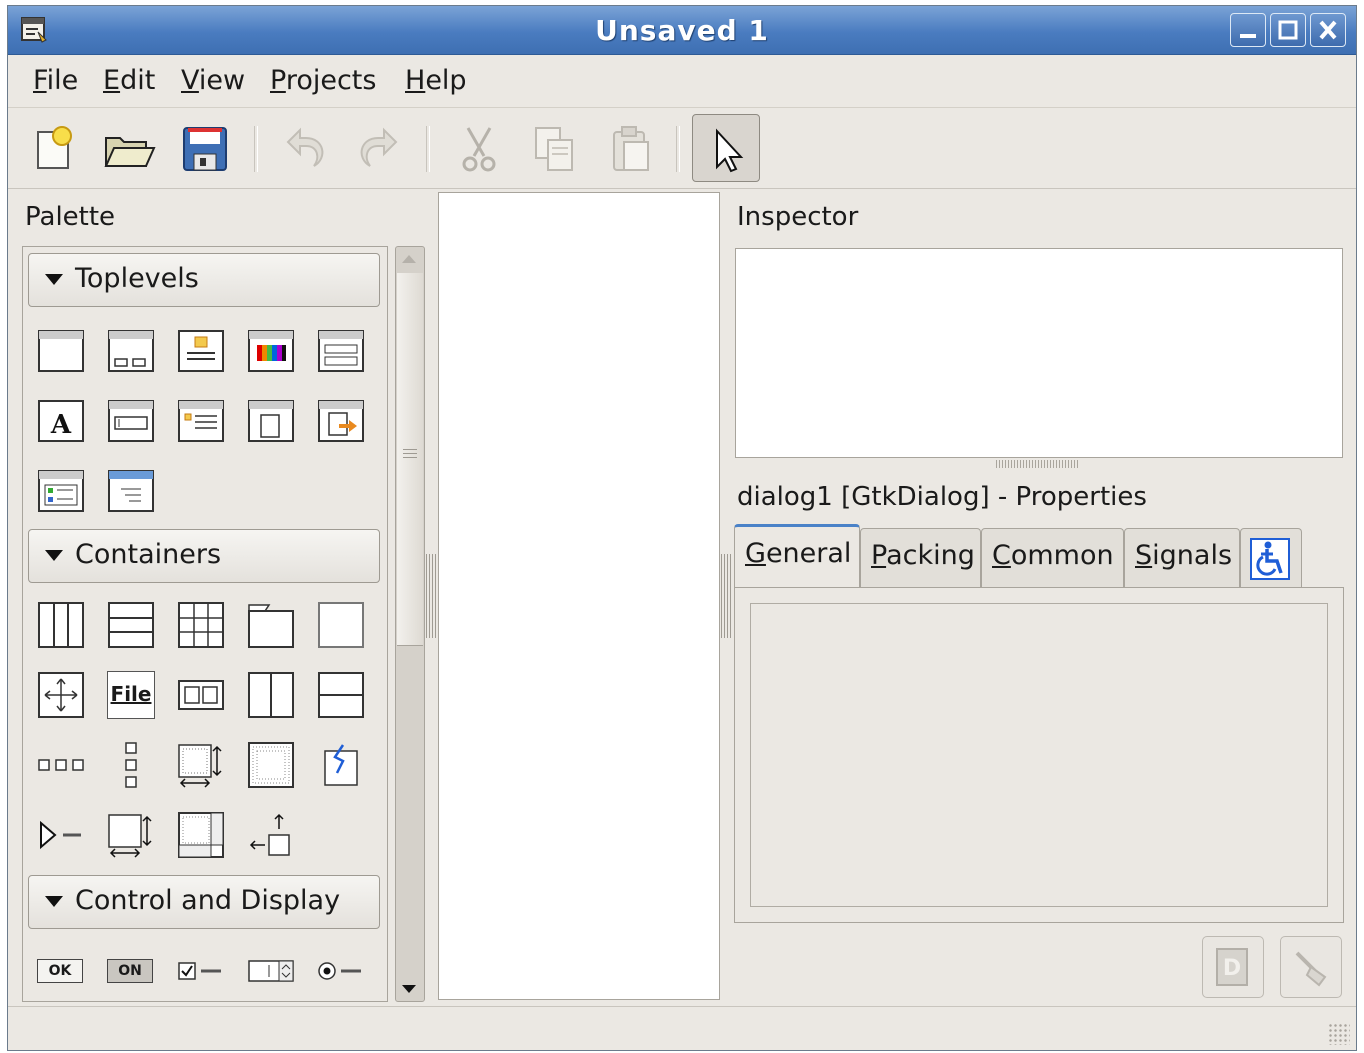 The image size is (1364, 1053). Describe the element at coordinates (1248, 30) in the screenshot. I see `minimize-button` at that location.